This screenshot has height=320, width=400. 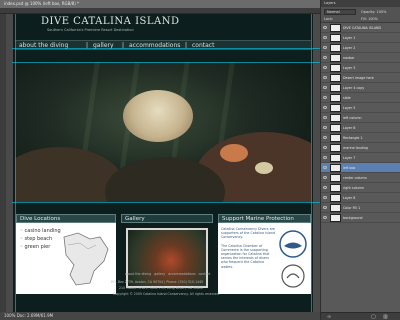 What do you see at coordinates (349, 37) in the screenshot?
I see `layer-name: Layer 1` at bounding box center [349, 37].